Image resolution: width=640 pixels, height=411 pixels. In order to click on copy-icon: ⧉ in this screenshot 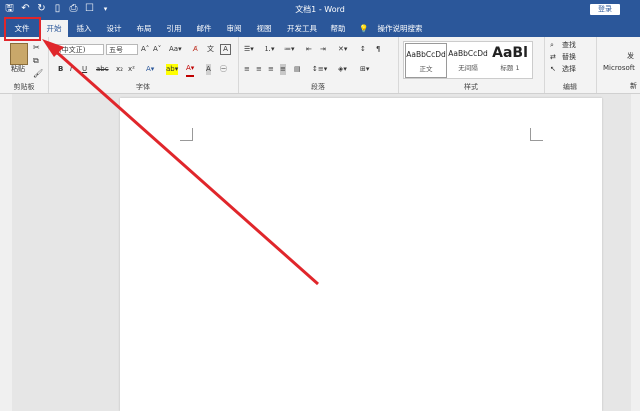, I will do `click(36, 60)`.